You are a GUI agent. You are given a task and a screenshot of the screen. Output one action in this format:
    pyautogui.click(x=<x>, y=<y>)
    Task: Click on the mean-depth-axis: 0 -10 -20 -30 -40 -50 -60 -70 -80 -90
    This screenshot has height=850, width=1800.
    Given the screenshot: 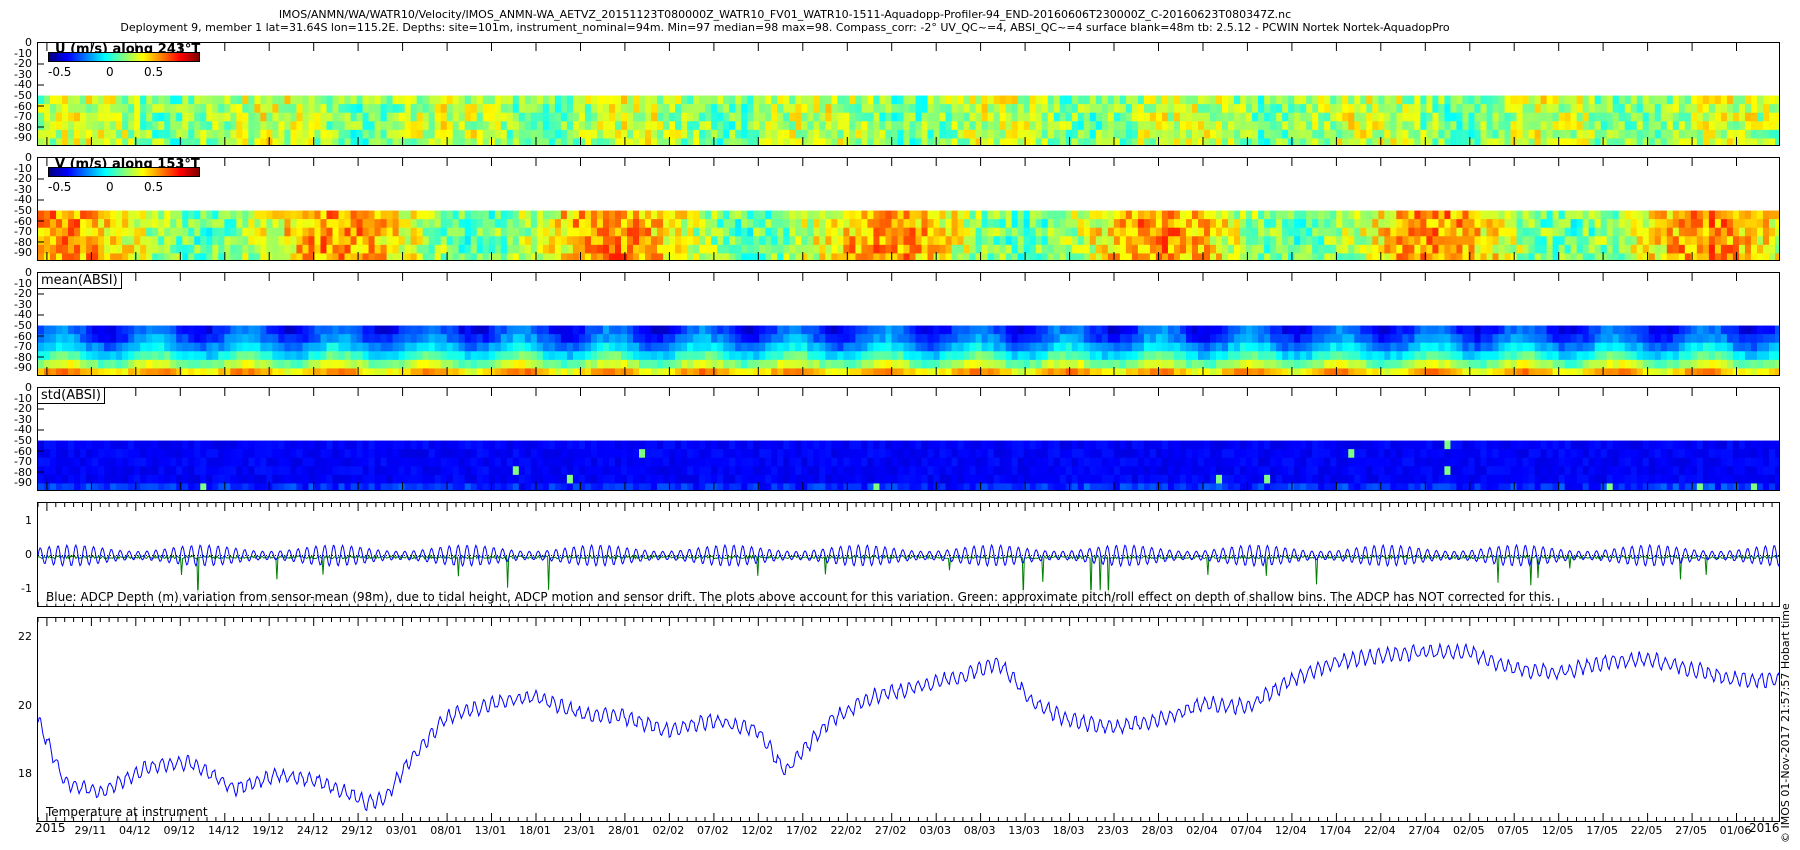 What is the action you would take?
    pyautogui.click(x=17, y=320)
    